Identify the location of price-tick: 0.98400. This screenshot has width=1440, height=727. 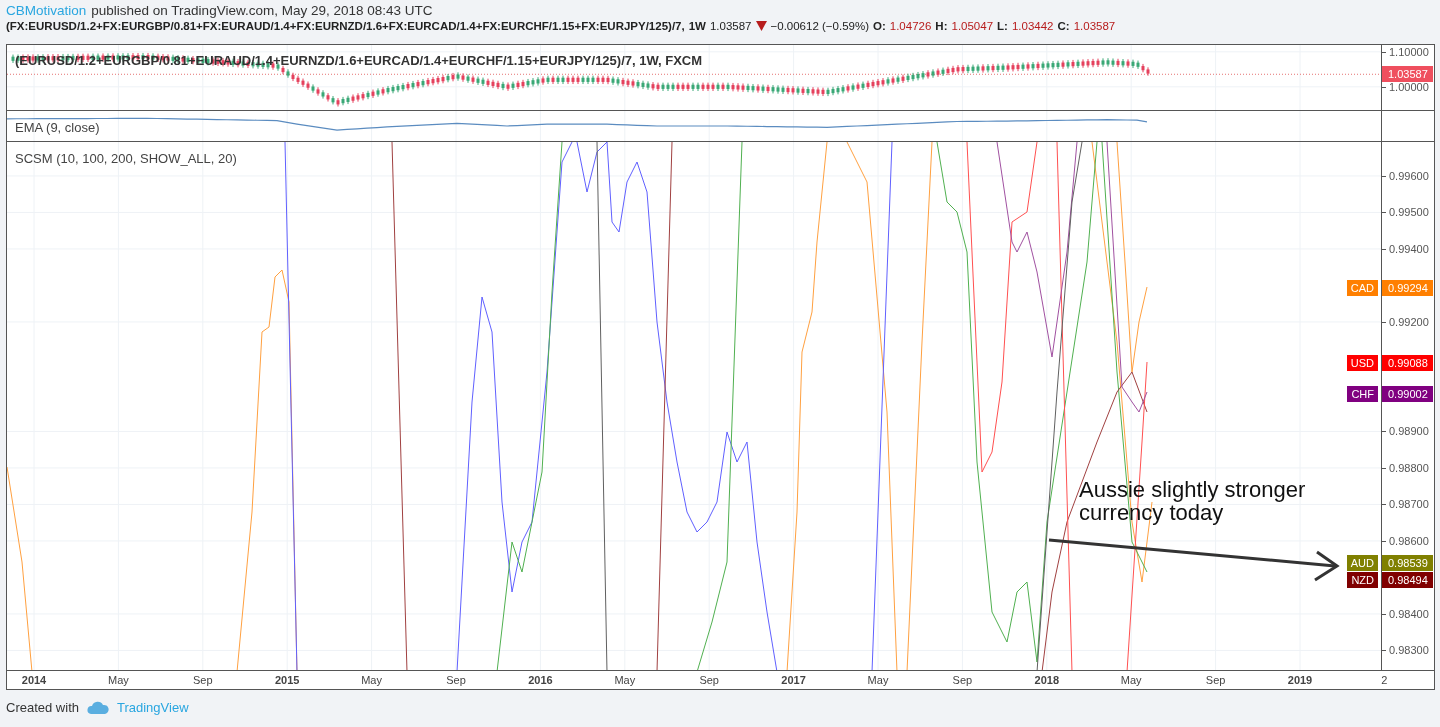
(1409, 613).